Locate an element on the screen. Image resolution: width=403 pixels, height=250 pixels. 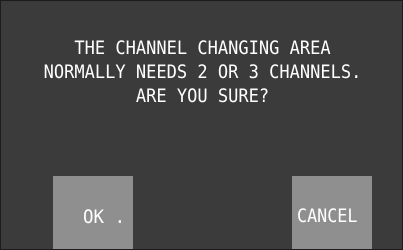
message-line-1: THE CHANNEL CHANGING AREA is located at coordinates (202, 48).